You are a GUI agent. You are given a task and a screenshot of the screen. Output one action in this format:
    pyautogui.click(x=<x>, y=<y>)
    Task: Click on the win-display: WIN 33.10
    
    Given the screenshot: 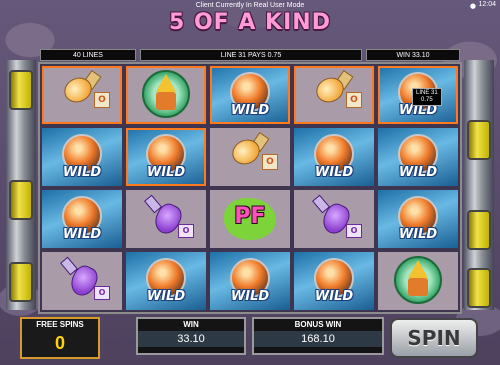 What is the action you would take?
    pyautogui.click(x=413, y=55)
    